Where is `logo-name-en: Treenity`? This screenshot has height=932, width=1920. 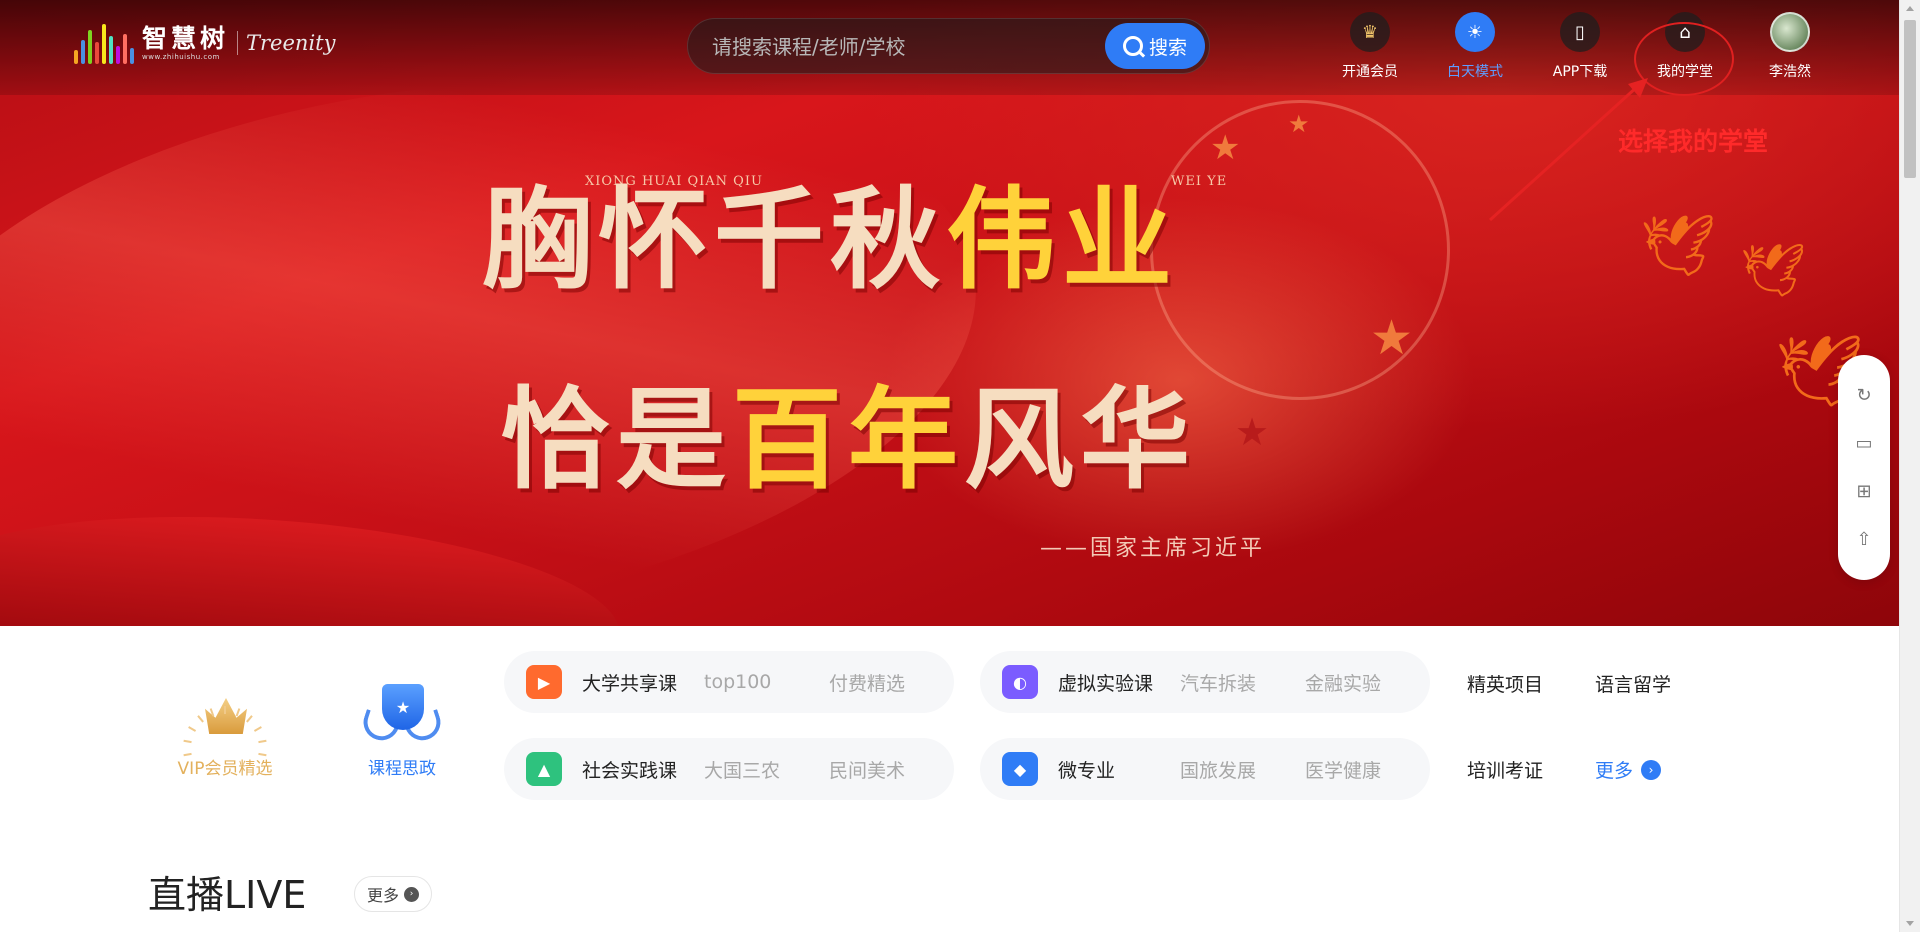
logo-name-en: Treenity is located at coordinates (291, 43).